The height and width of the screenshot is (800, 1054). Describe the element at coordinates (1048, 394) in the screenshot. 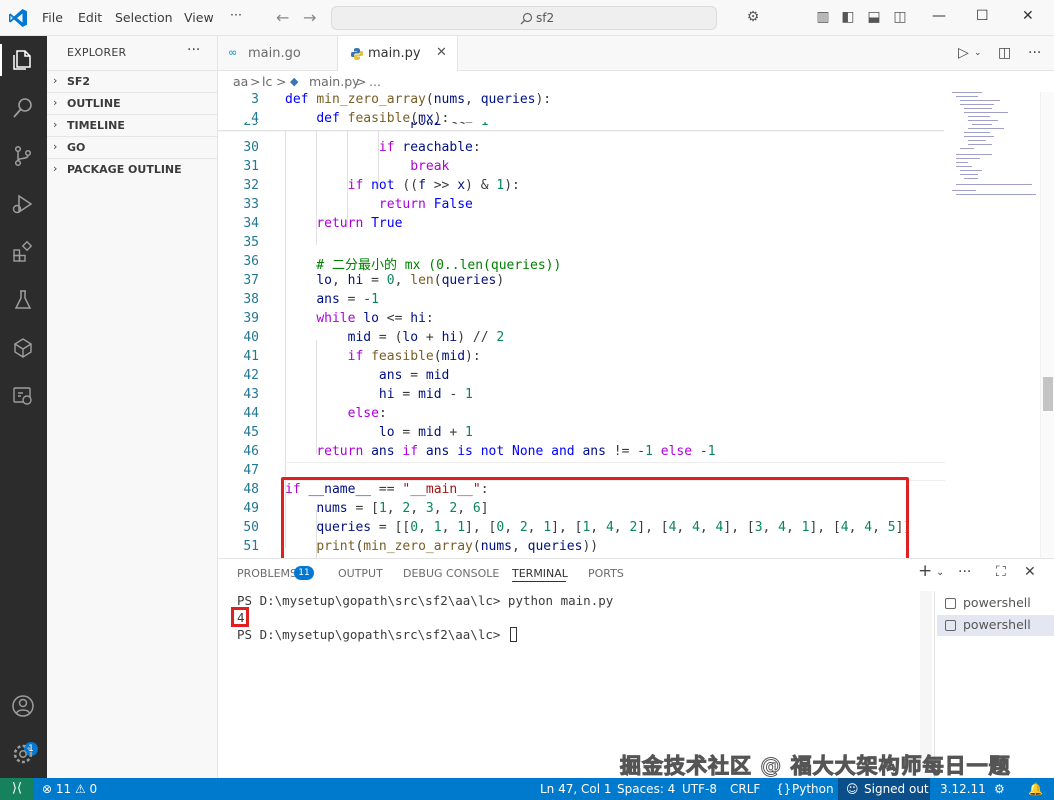

I see `scrollbar-thumb` at that location.